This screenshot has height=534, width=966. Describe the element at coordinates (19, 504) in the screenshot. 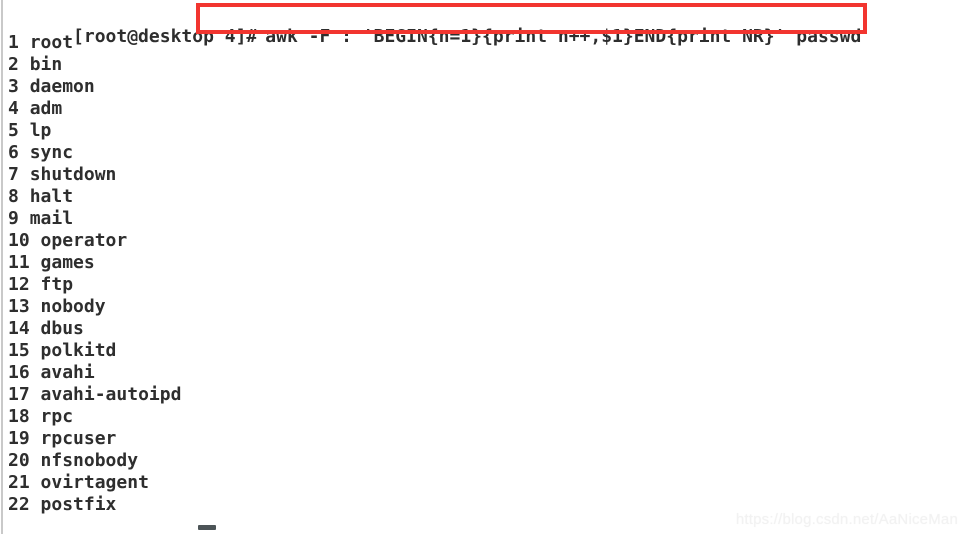

I see `output-row-number: 22` at that location.